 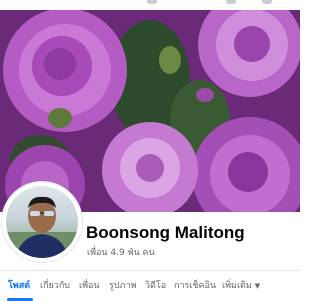 I want to click on tab-photos: รูปภาพ, so click(x=122, y=285).